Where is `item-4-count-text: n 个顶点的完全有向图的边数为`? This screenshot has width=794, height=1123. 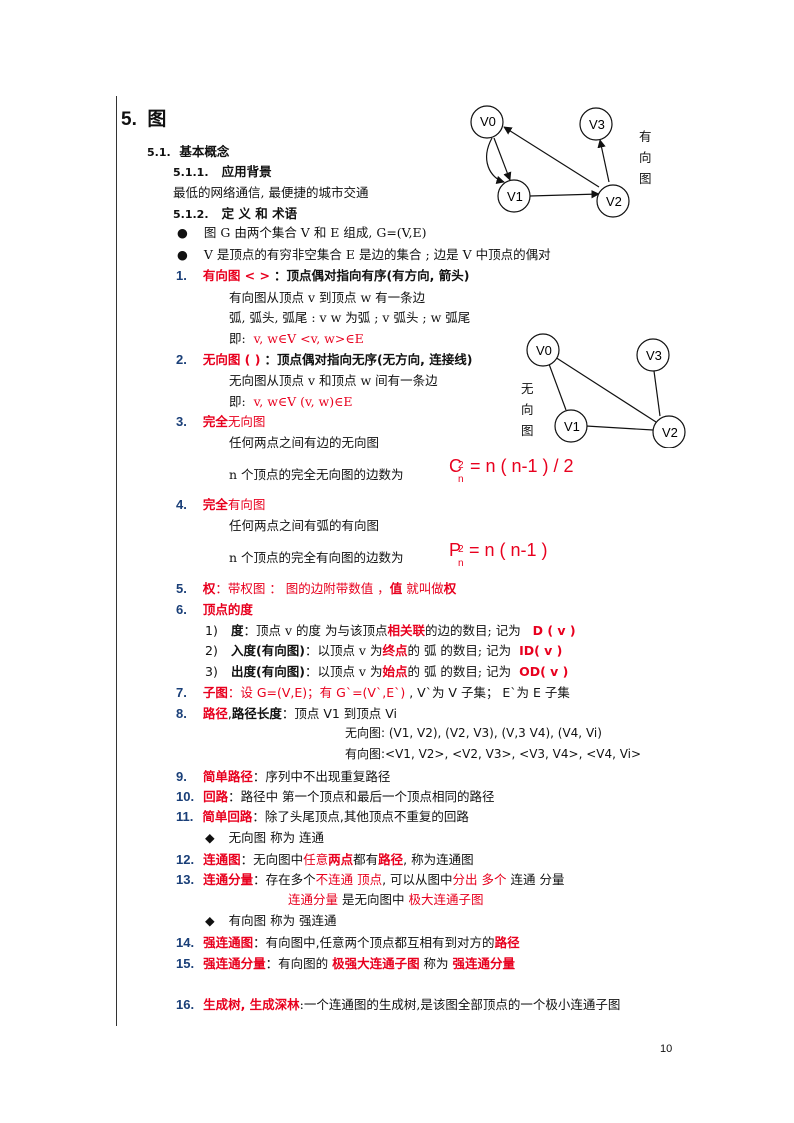
item-4-count-text: n 个顶点的完全有向图的边数为 is located at coordinates (316, 557).